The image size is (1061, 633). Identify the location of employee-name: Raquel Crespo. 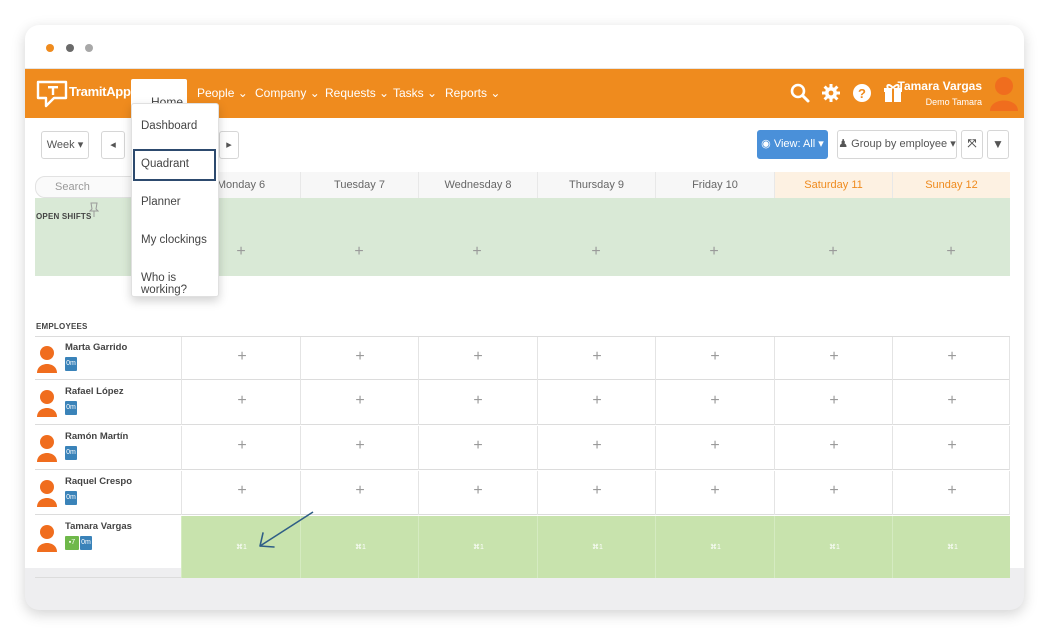
(98, 481).